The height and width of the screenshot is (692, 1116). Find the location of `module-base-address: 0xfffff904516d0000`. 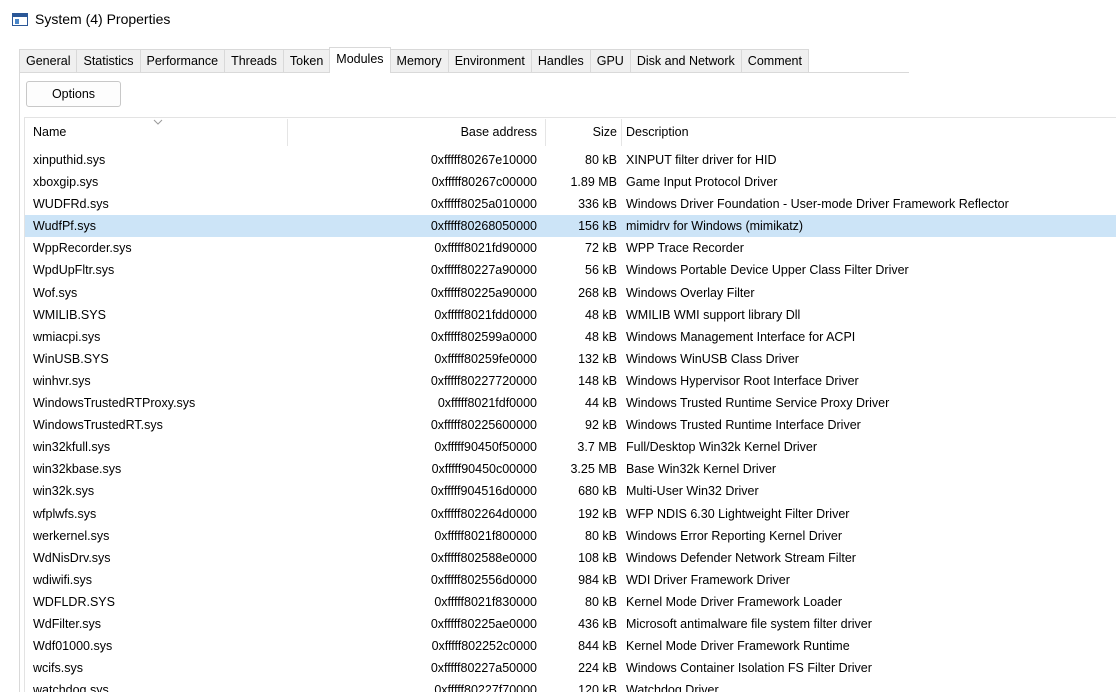

module-base-address: 0xfffff904516d0000 is located at coordinates (483, 491).